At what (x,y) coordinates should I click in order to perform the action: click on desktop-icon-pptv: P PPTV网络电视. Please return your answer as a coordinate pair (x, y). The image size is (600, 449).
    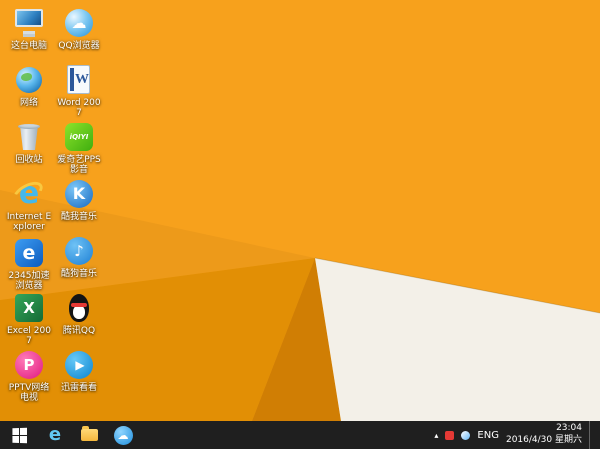
    Looking at the image, I should click on (29, 376).